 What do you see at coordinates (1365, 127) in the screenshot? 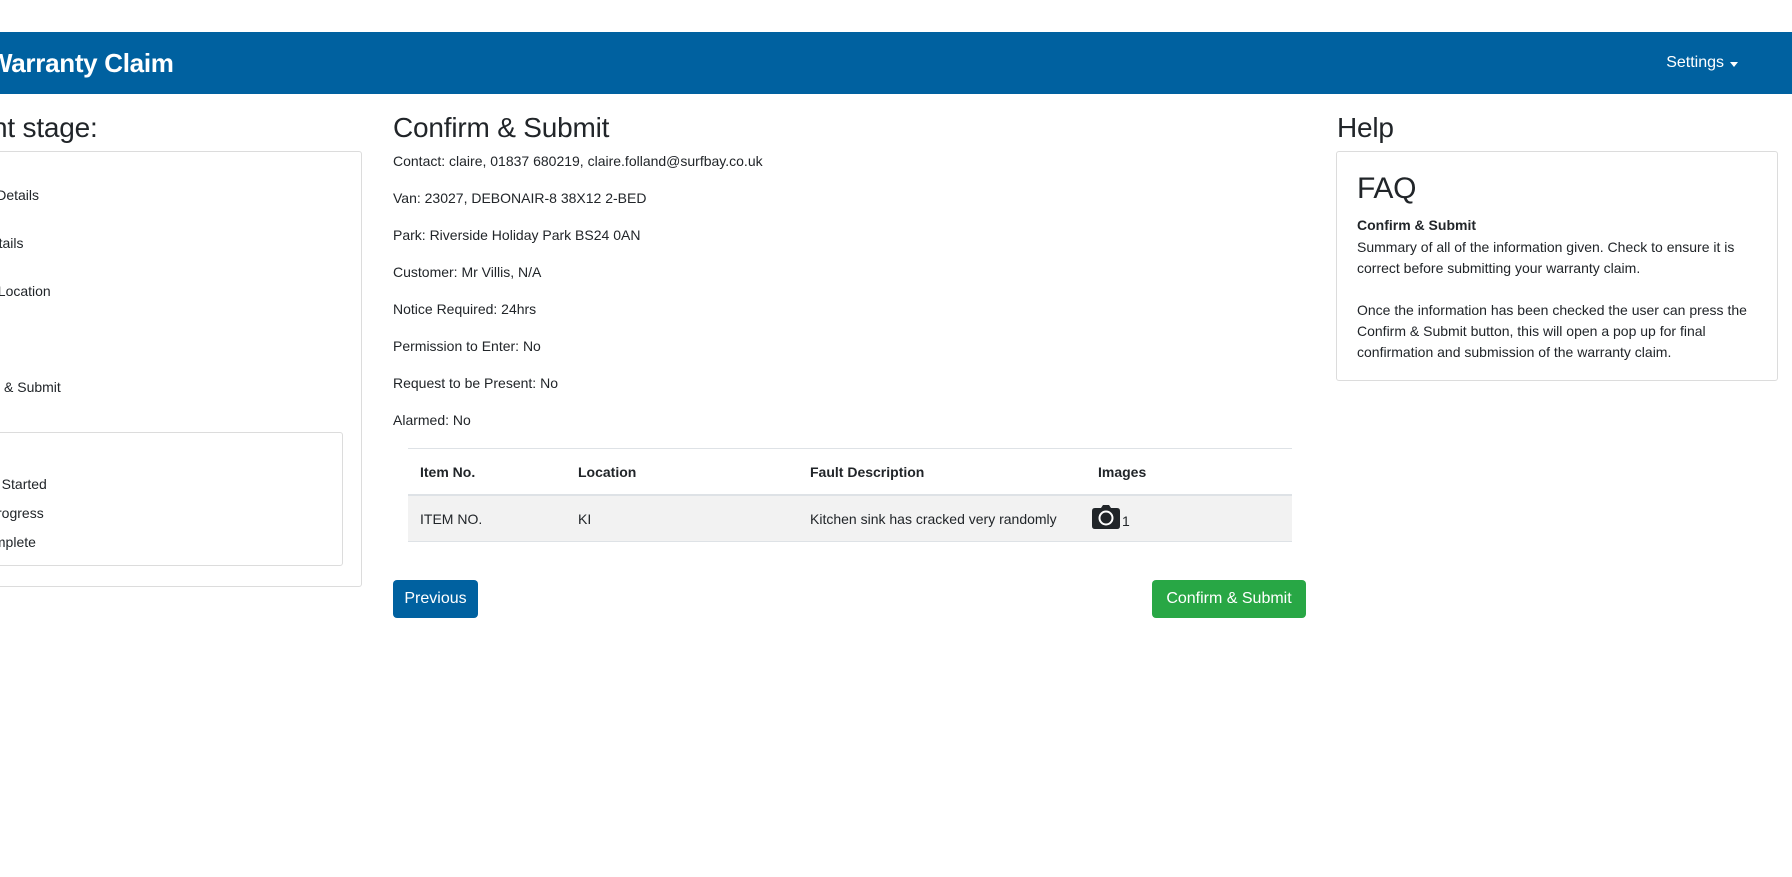
I see `help-heading: Help` at bounding box center [1365, 127].